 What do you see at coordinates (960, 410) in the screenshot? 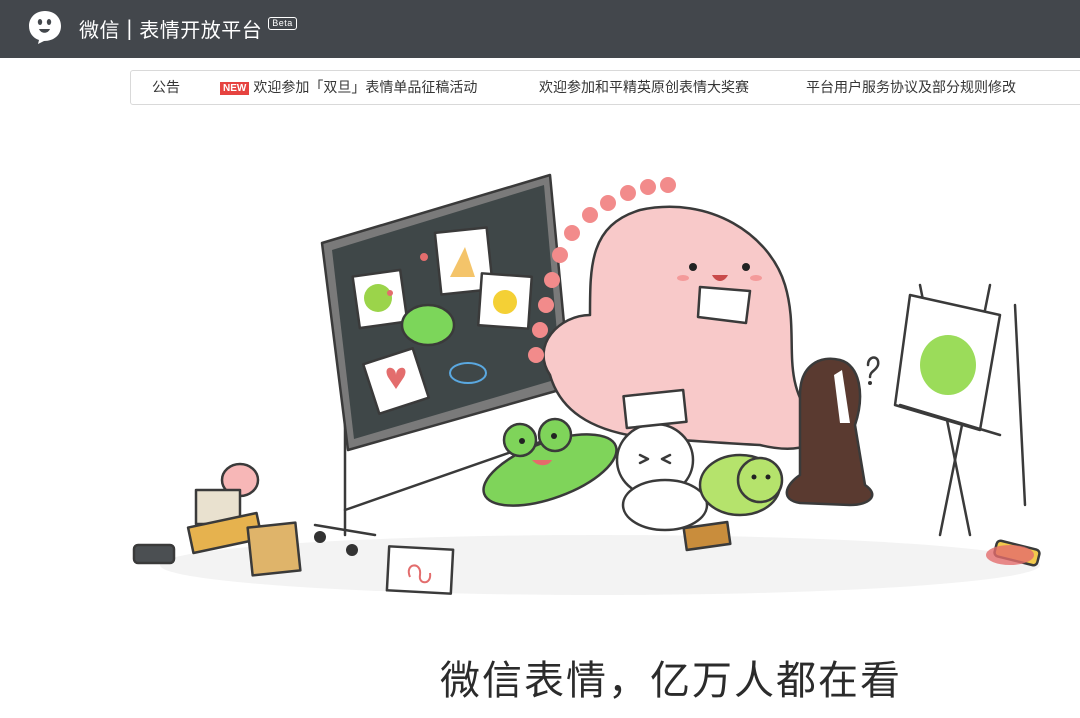
I see `painting-easel-icon` at bounding box center [960, 410].